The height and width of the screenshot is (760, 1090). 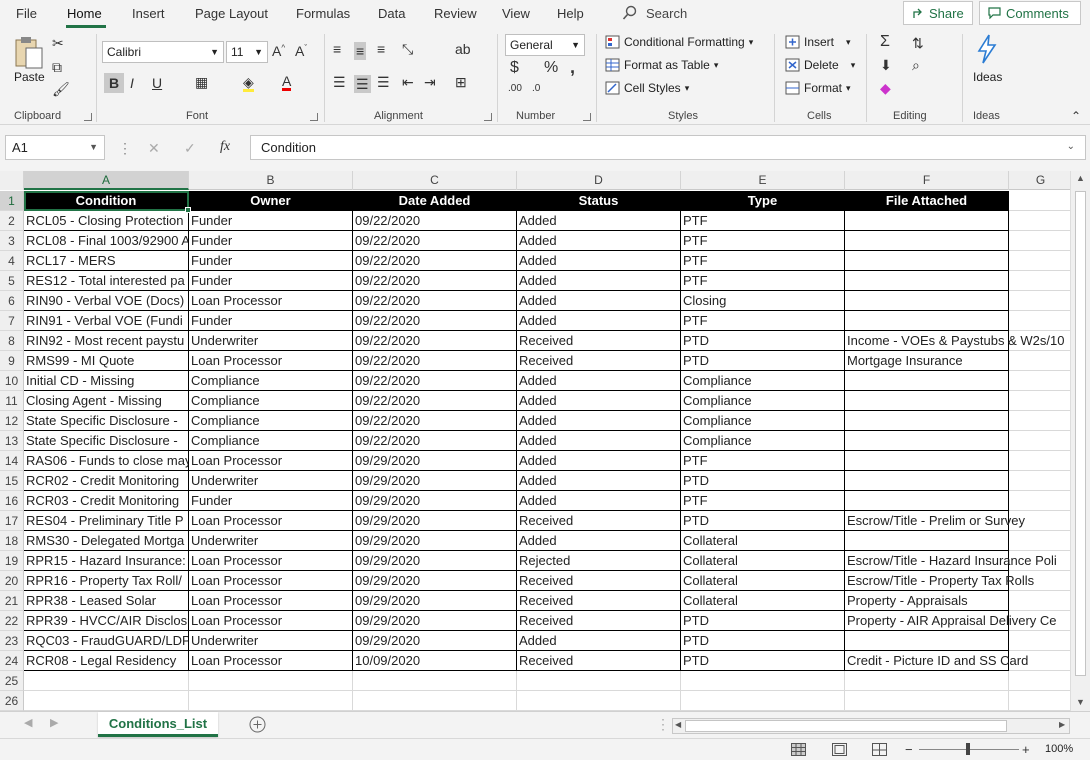 What do you see at coordinates (106, 581) in the screenshot?
I see `cell-condition: RPR16 - Property Tax Roll/` at bounding box center [106, 581].